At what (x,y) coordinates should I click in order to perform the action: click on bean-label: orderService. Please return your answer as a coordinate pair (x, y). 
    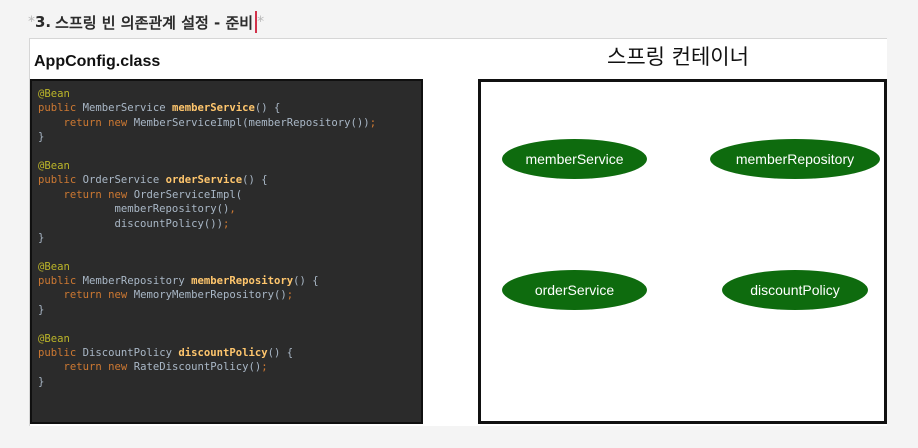
    Looking at the image, I should click on (574, 290).